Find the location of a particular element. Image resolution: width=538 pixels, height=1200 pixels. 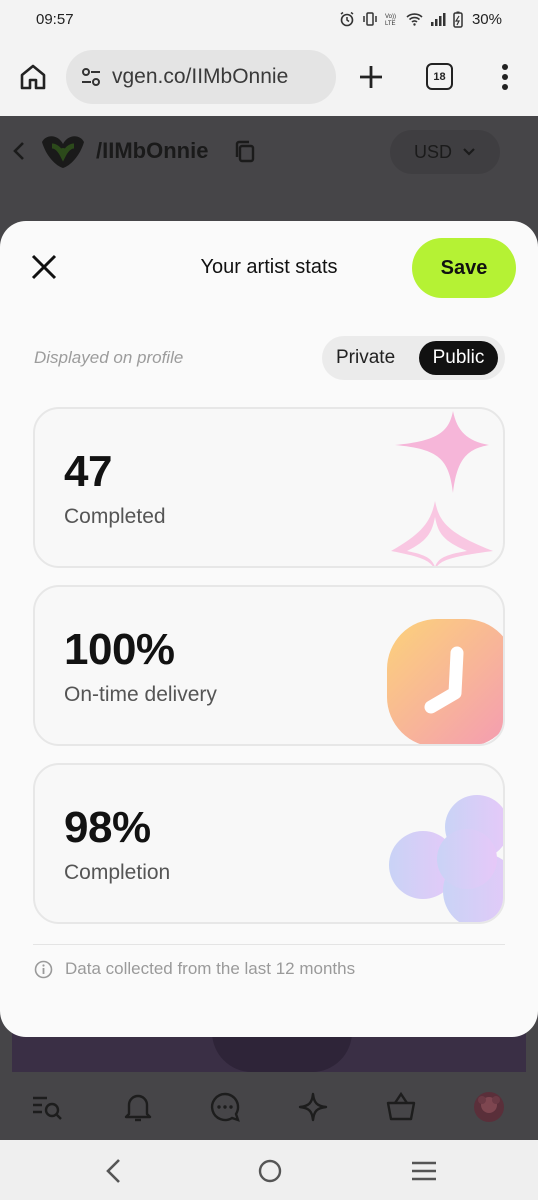

tab-switcher-button: 18 is located at coordinates (439, 76).